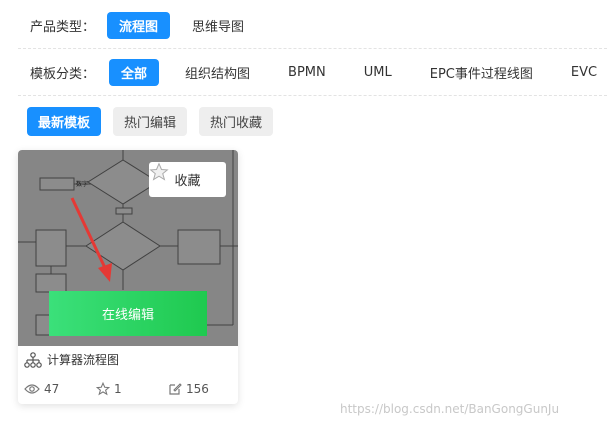  What do you see at coordinates (197, 389) in the screenshot?
I see `edits-count: 156` at bounding box center [197, 389].